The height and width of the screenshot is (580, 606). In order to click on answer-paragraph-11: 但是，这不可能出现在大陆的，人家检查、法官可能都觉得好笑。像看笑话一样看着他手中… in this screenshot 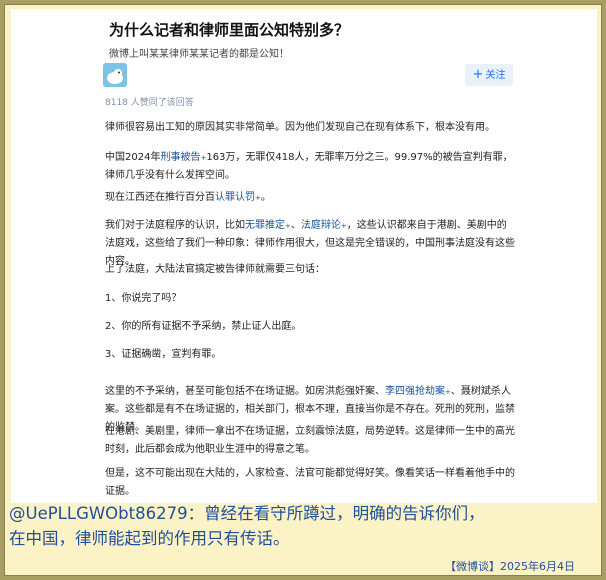, I will do `click(310, 482)`.